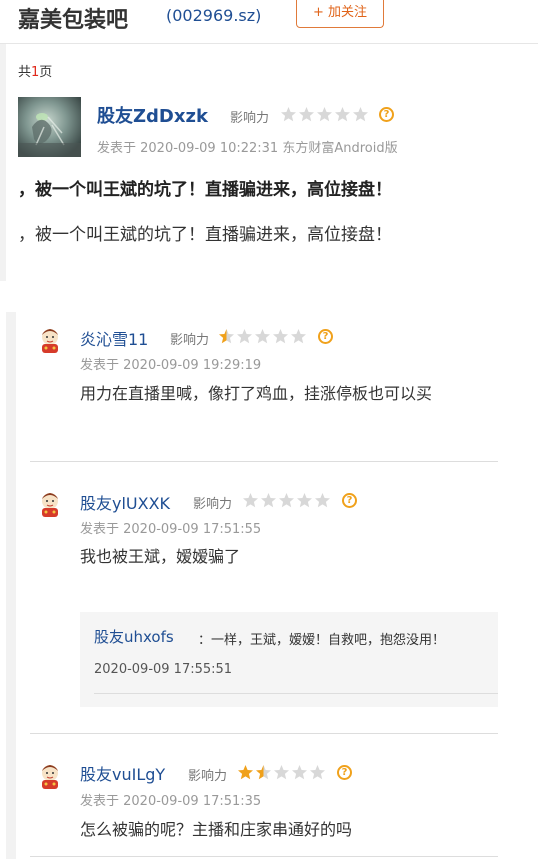 The height and width of the screenshot is (859, 538). I want to click on stock-name: 嘉美包装吧, so click(73, 18).